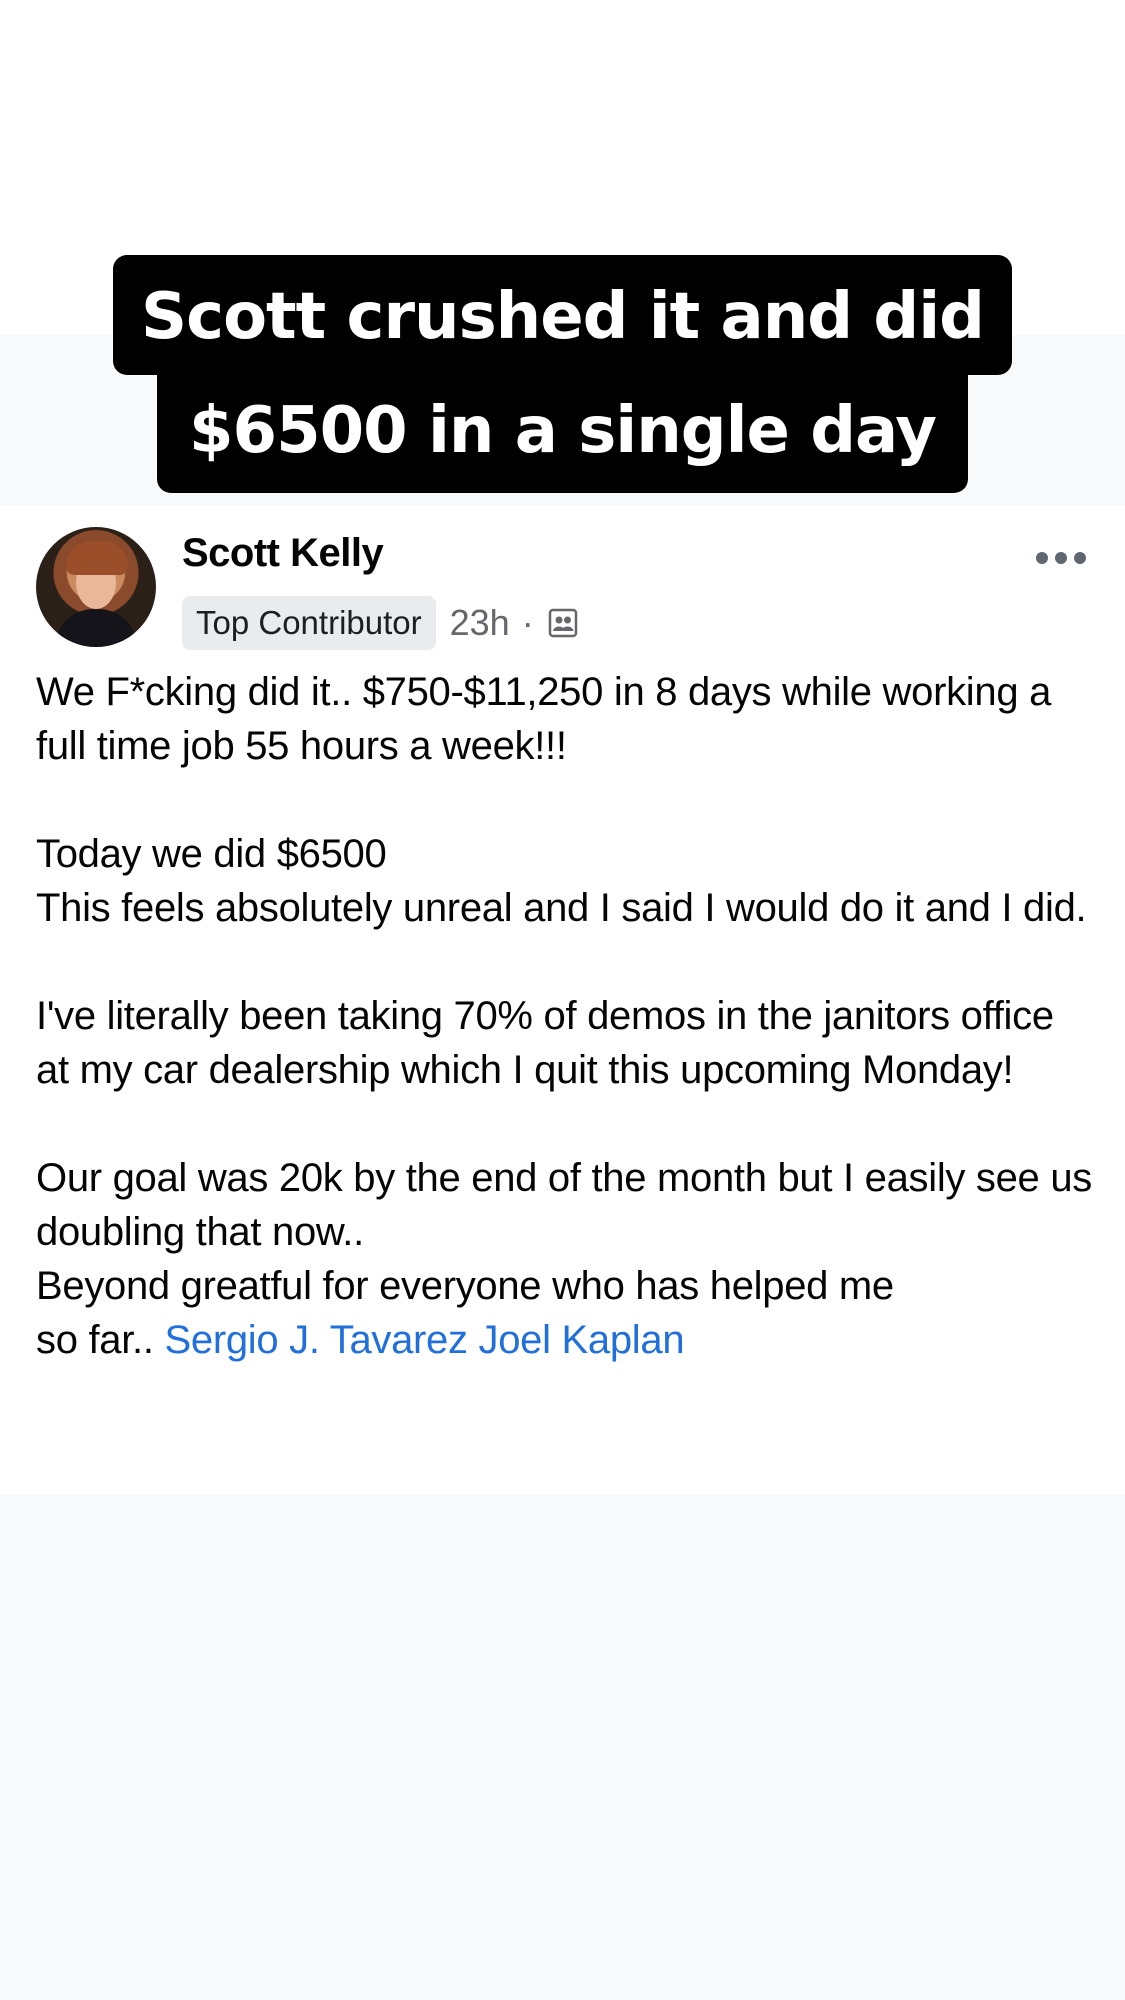 The width and height of the screenshot is (1125, 2000). I want to click on author-avatar, so click(96, 587).